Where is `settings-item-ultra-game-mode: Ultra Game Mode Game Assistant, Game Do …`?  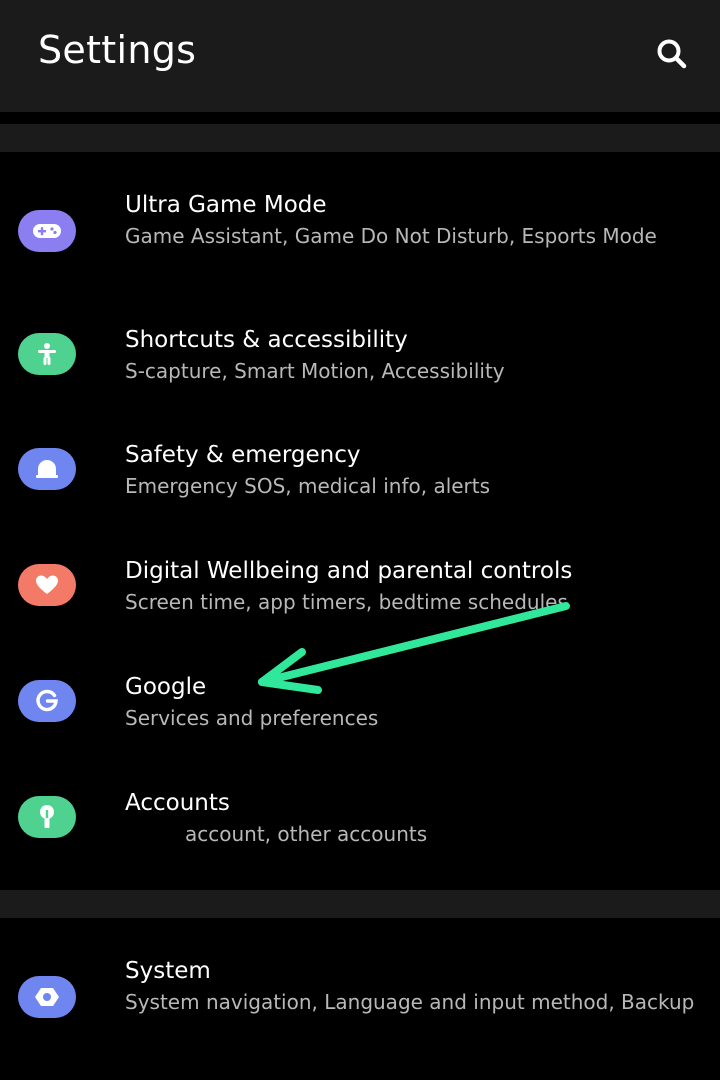 settings-item-ultra-game-mode: Ultra Game Mode Game Assistant, Game Do … is located at coordinates (360, 235).